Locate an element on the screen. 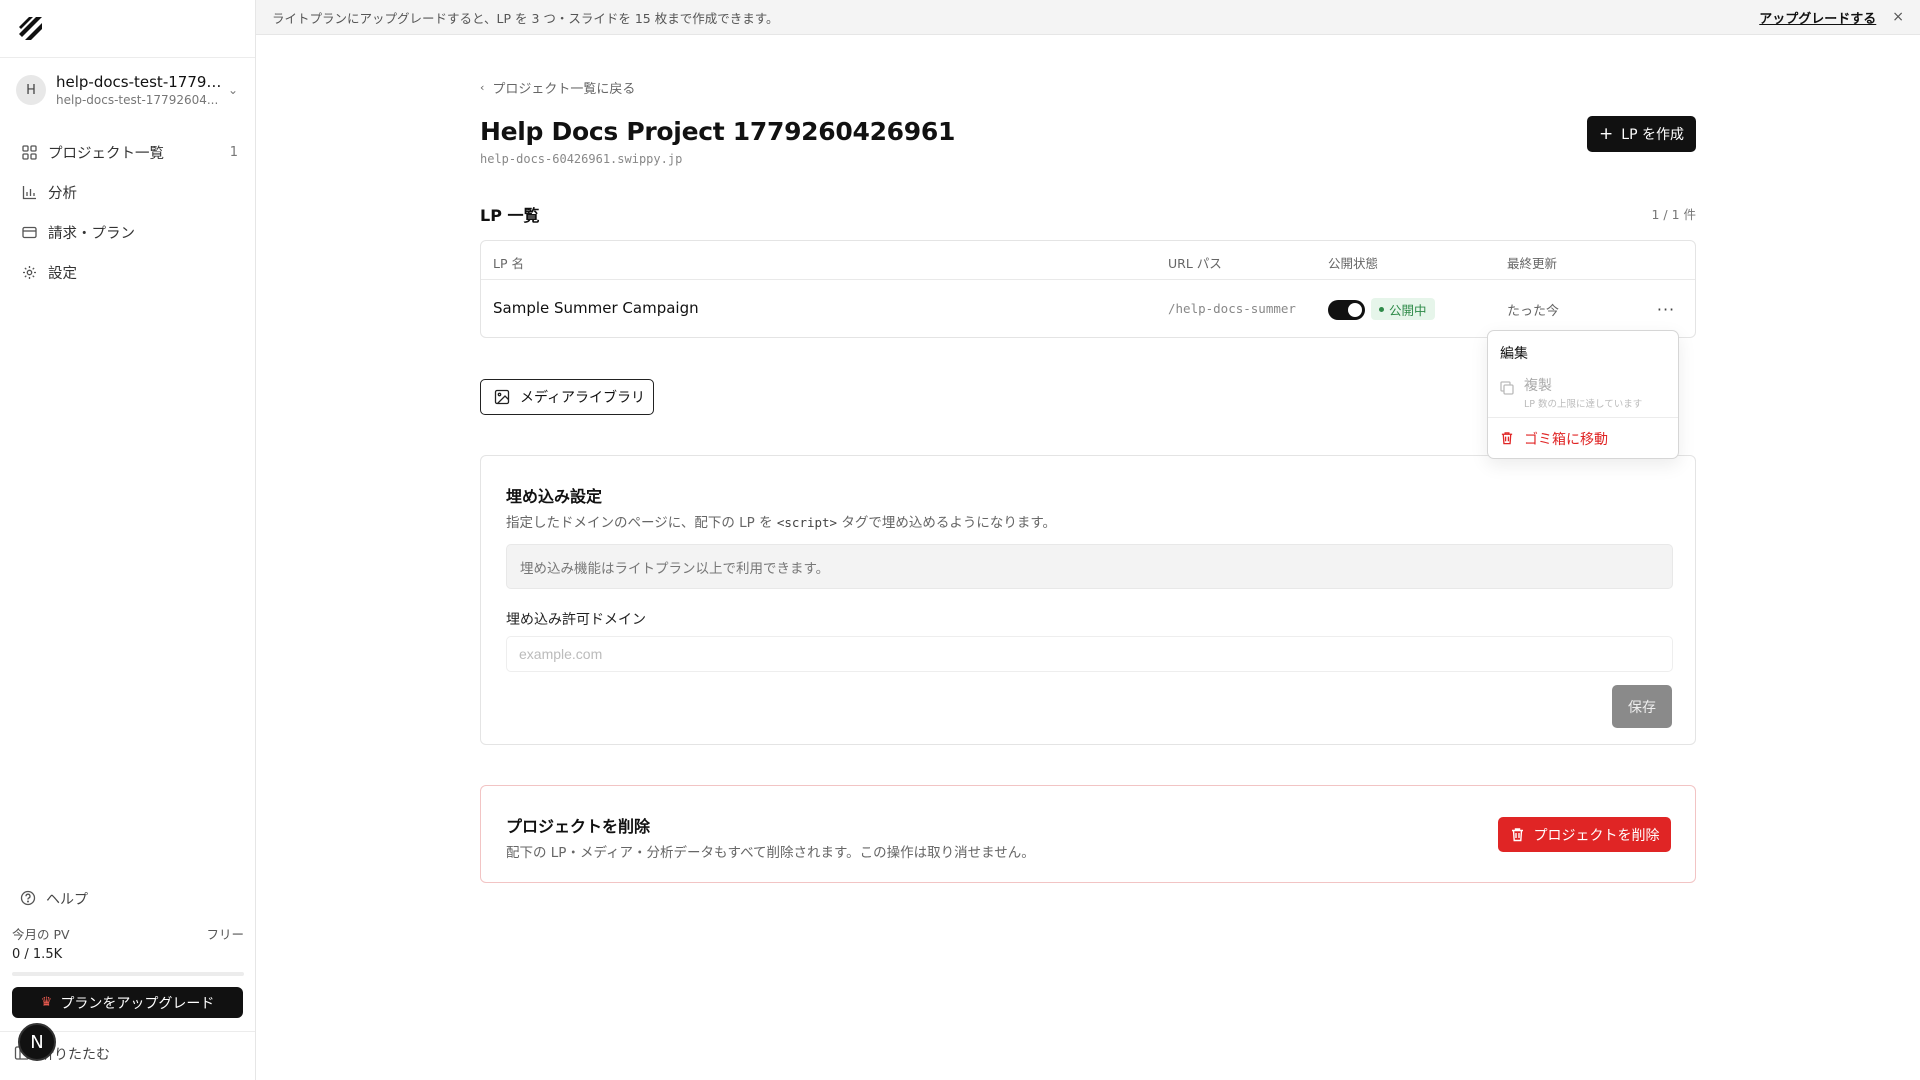 The height and width of the screenshot is (1080, 1920). help-label: ヘルプ is located at coordinates (67, 900).